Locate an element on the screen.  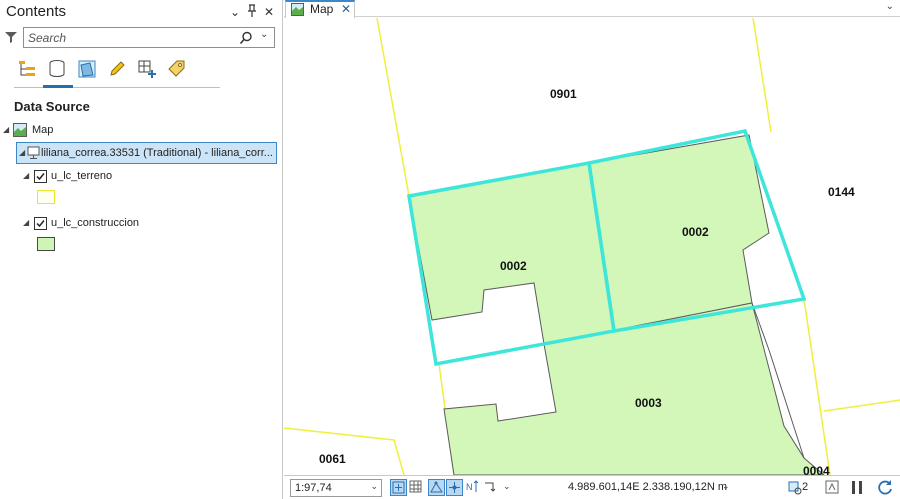
tree-item-layer-construccion: ◢ u_lc_construccion is located at coordinates (140, 223).